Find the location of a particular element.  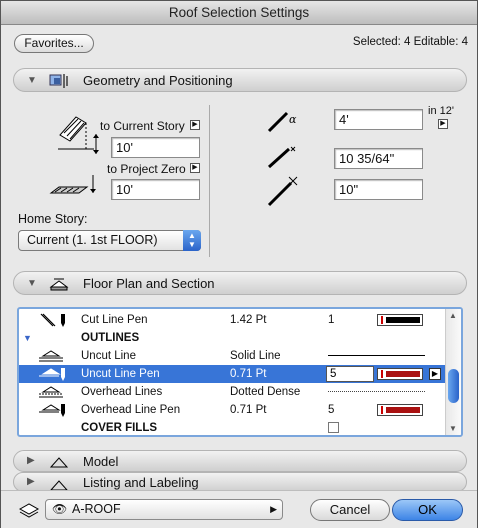

row-pen-number: 1 is located at coordinates (331, 320).